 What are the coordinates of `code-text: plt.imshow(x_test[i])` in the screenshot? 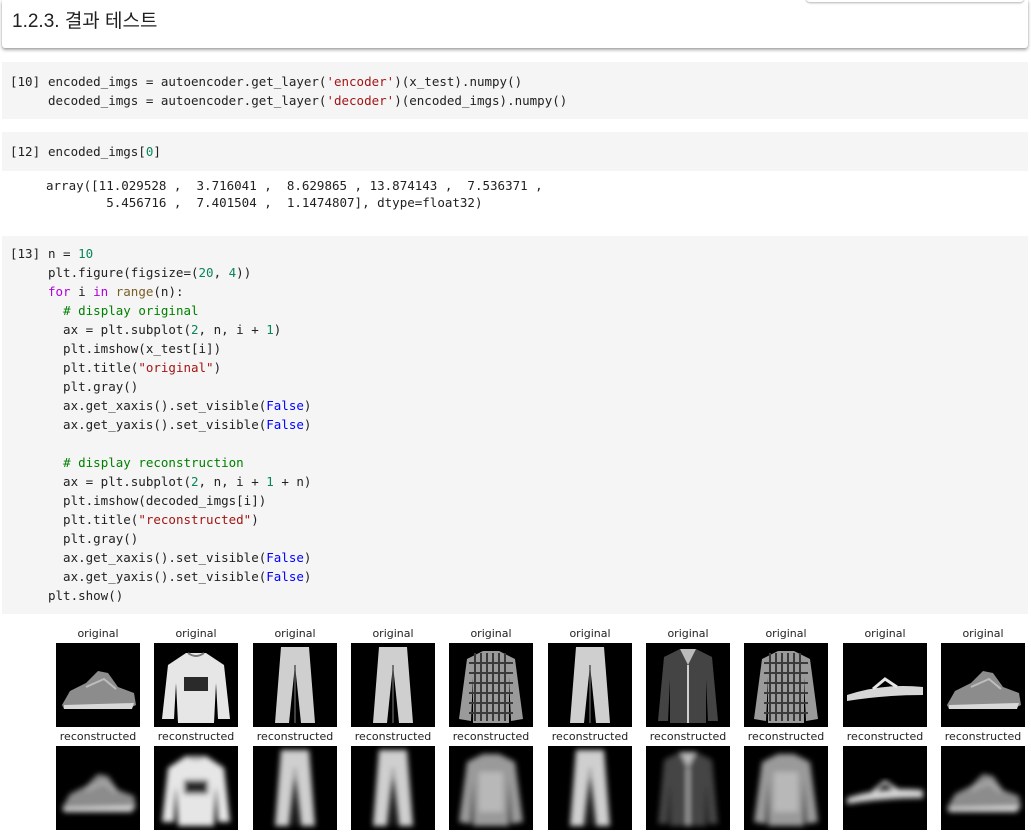 It's located at (135, 348).